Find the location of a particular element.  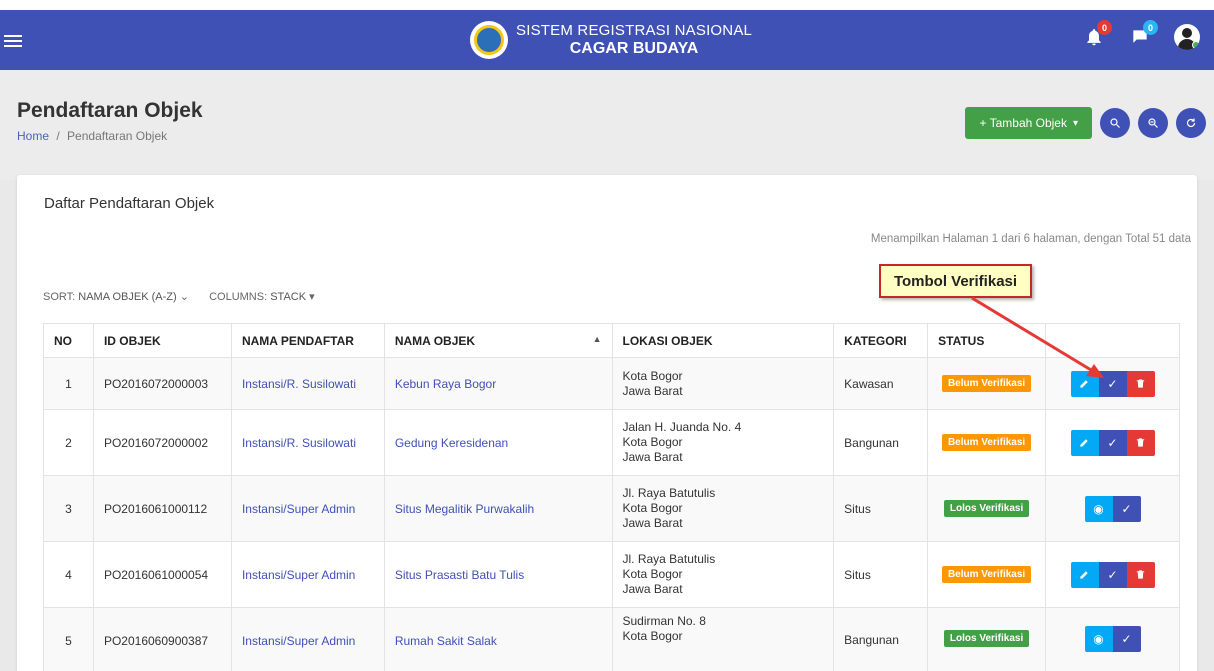

sort-caret-icon: ▲ is located at coordinates (597, 338).